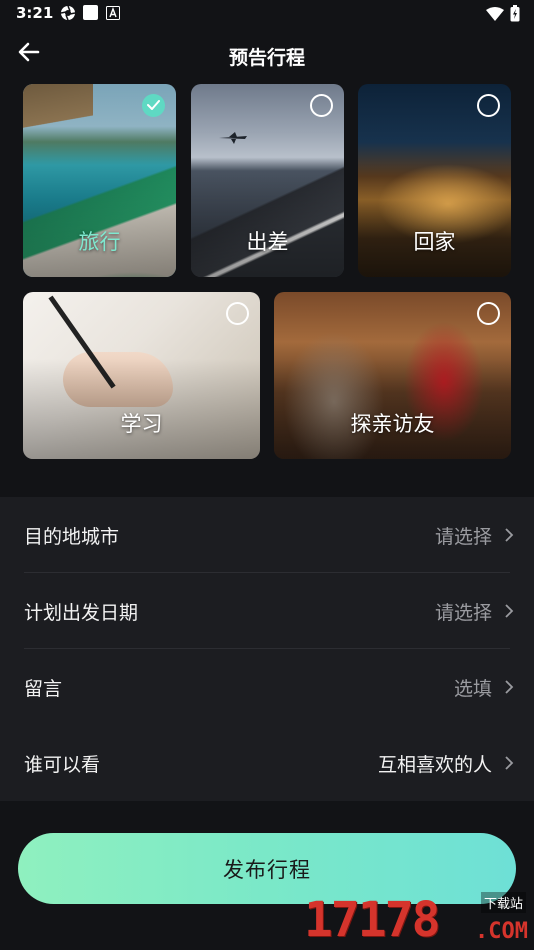  I want to click on trip-card-home: 回家, so click(434, 180).